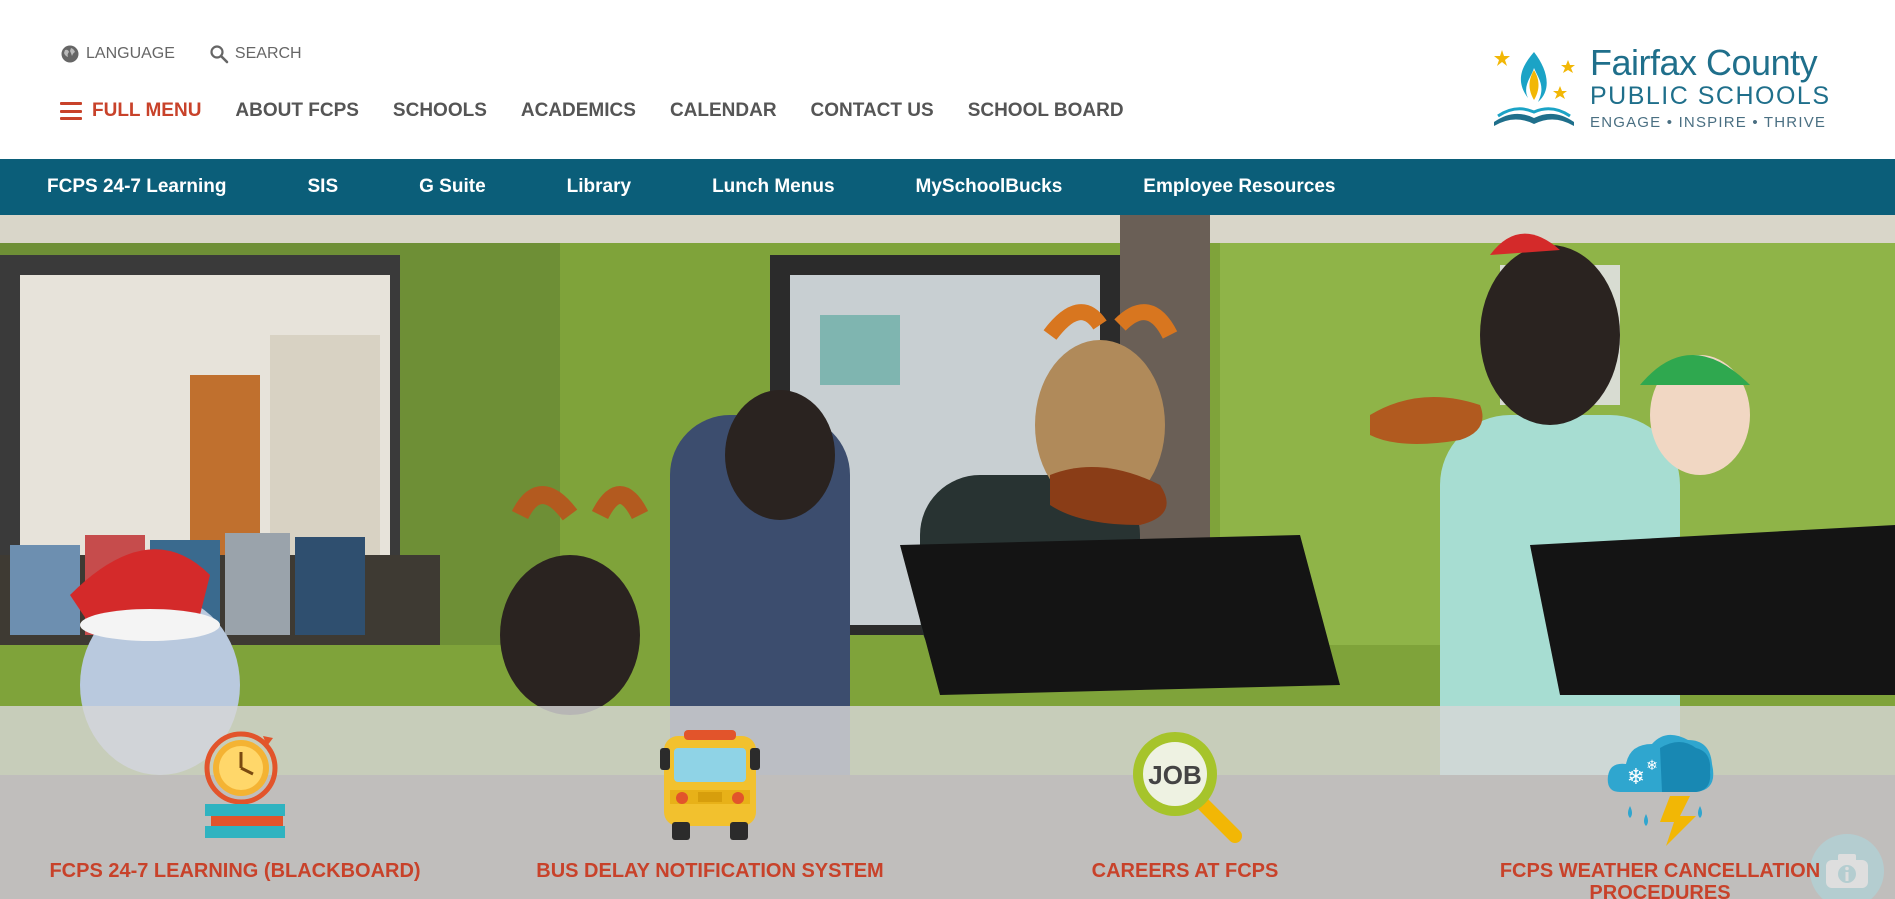 The height and width of the screenshot is (899, 1895). Describe the element at coordinates (268, 53) in the screenshot. I see `search-label: SEARCH` at that location.